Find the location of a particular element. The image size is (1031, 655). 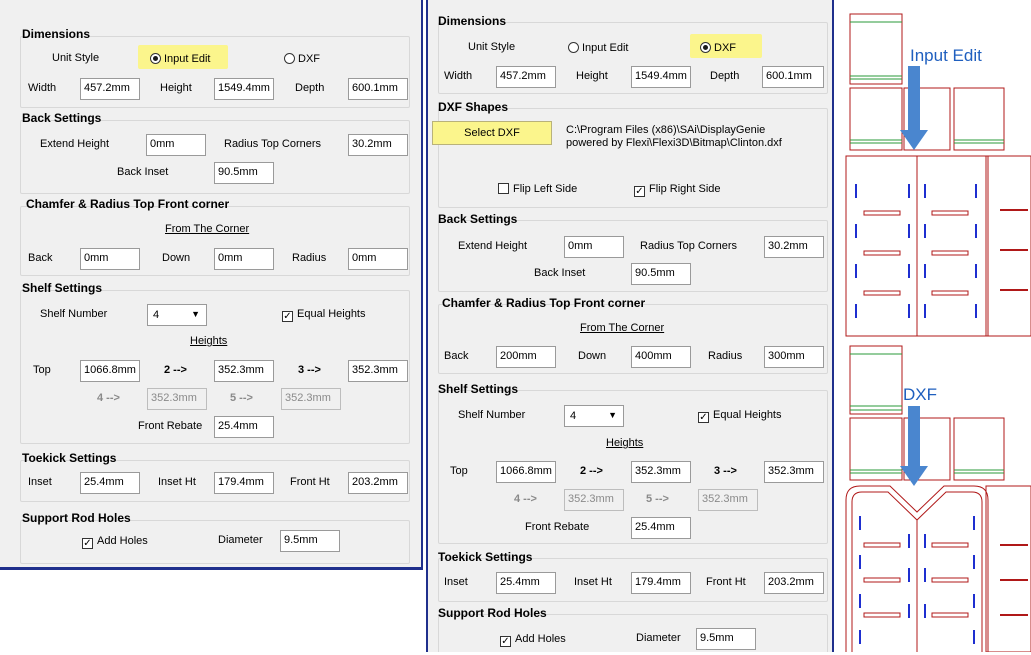

shelf-settings-title: Shelf Settings is located at coordinates (62, 288).